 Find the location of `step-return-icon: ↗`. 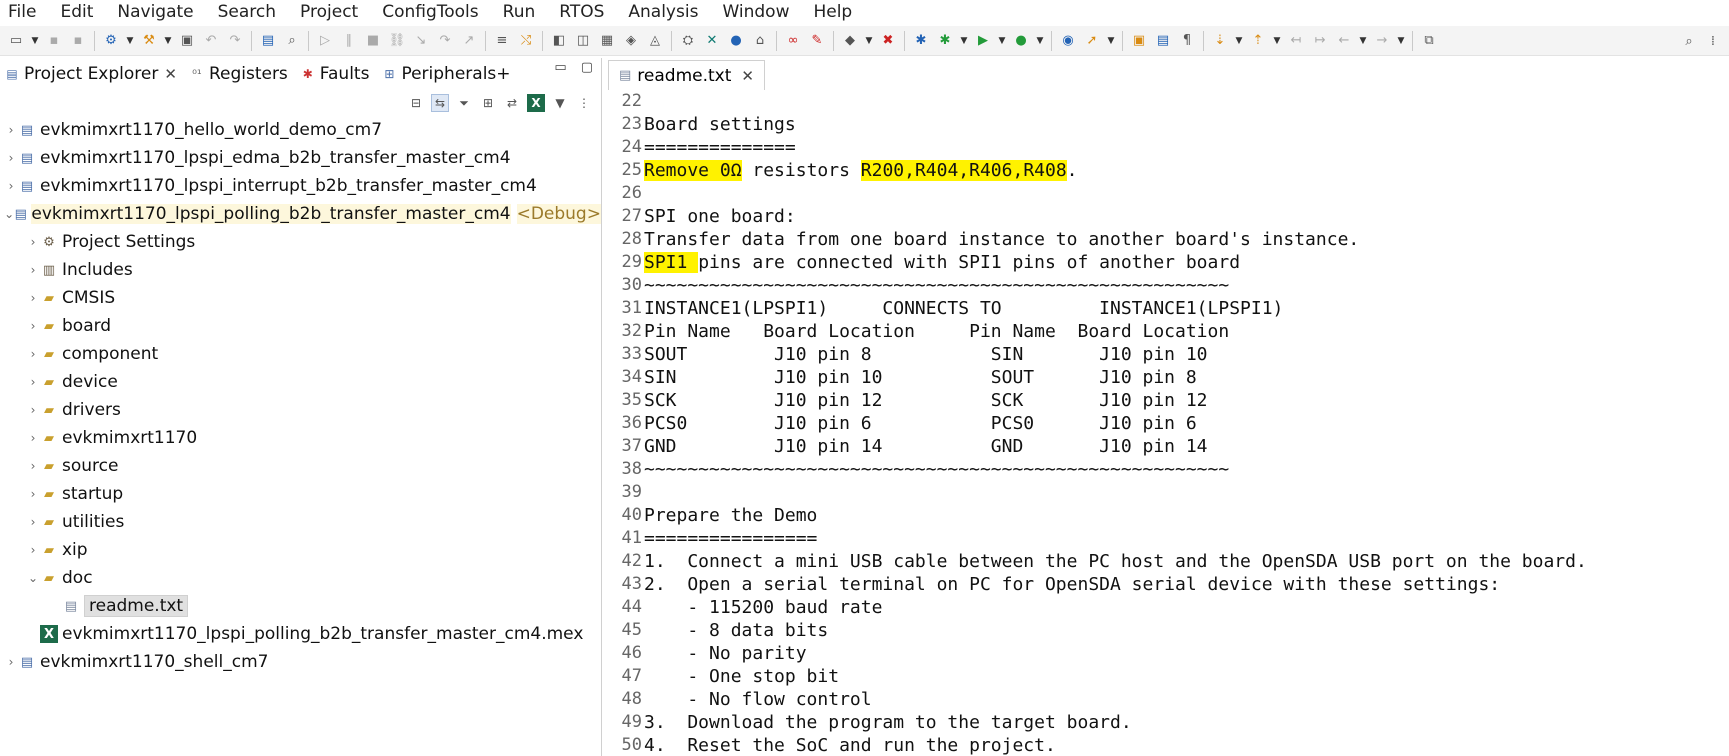

step-return-icon: ↗ is located at coordinates (469, 41).